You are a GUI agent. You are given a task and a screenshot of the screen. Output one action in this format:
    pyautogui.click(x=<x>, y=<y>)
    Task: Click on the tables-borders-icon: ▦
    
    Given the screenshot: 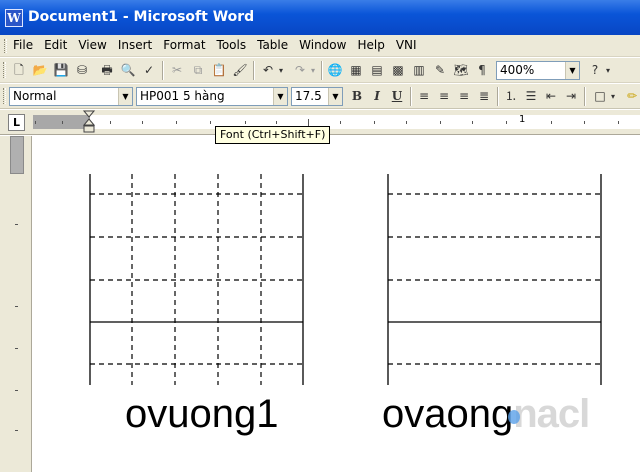 What is the action you would take?
    pyautogui.click(x=356, y=70)
    